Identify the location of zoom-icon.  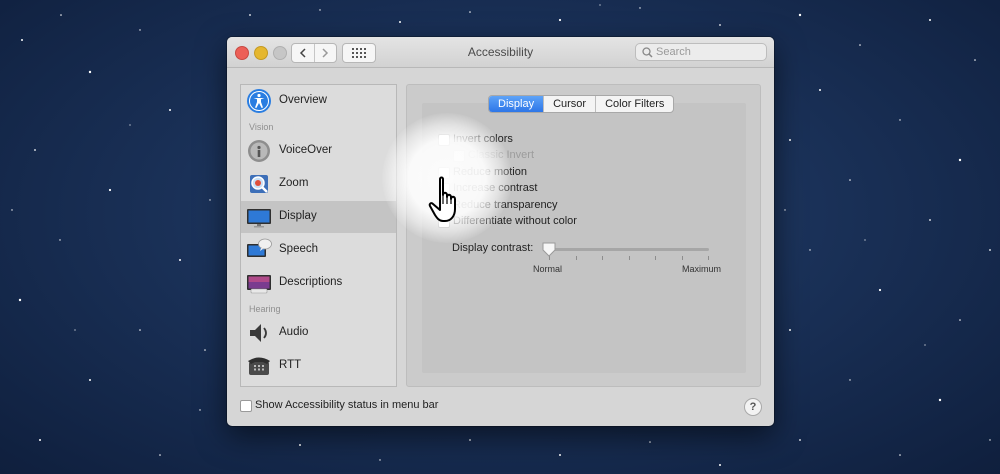
(259, 184).